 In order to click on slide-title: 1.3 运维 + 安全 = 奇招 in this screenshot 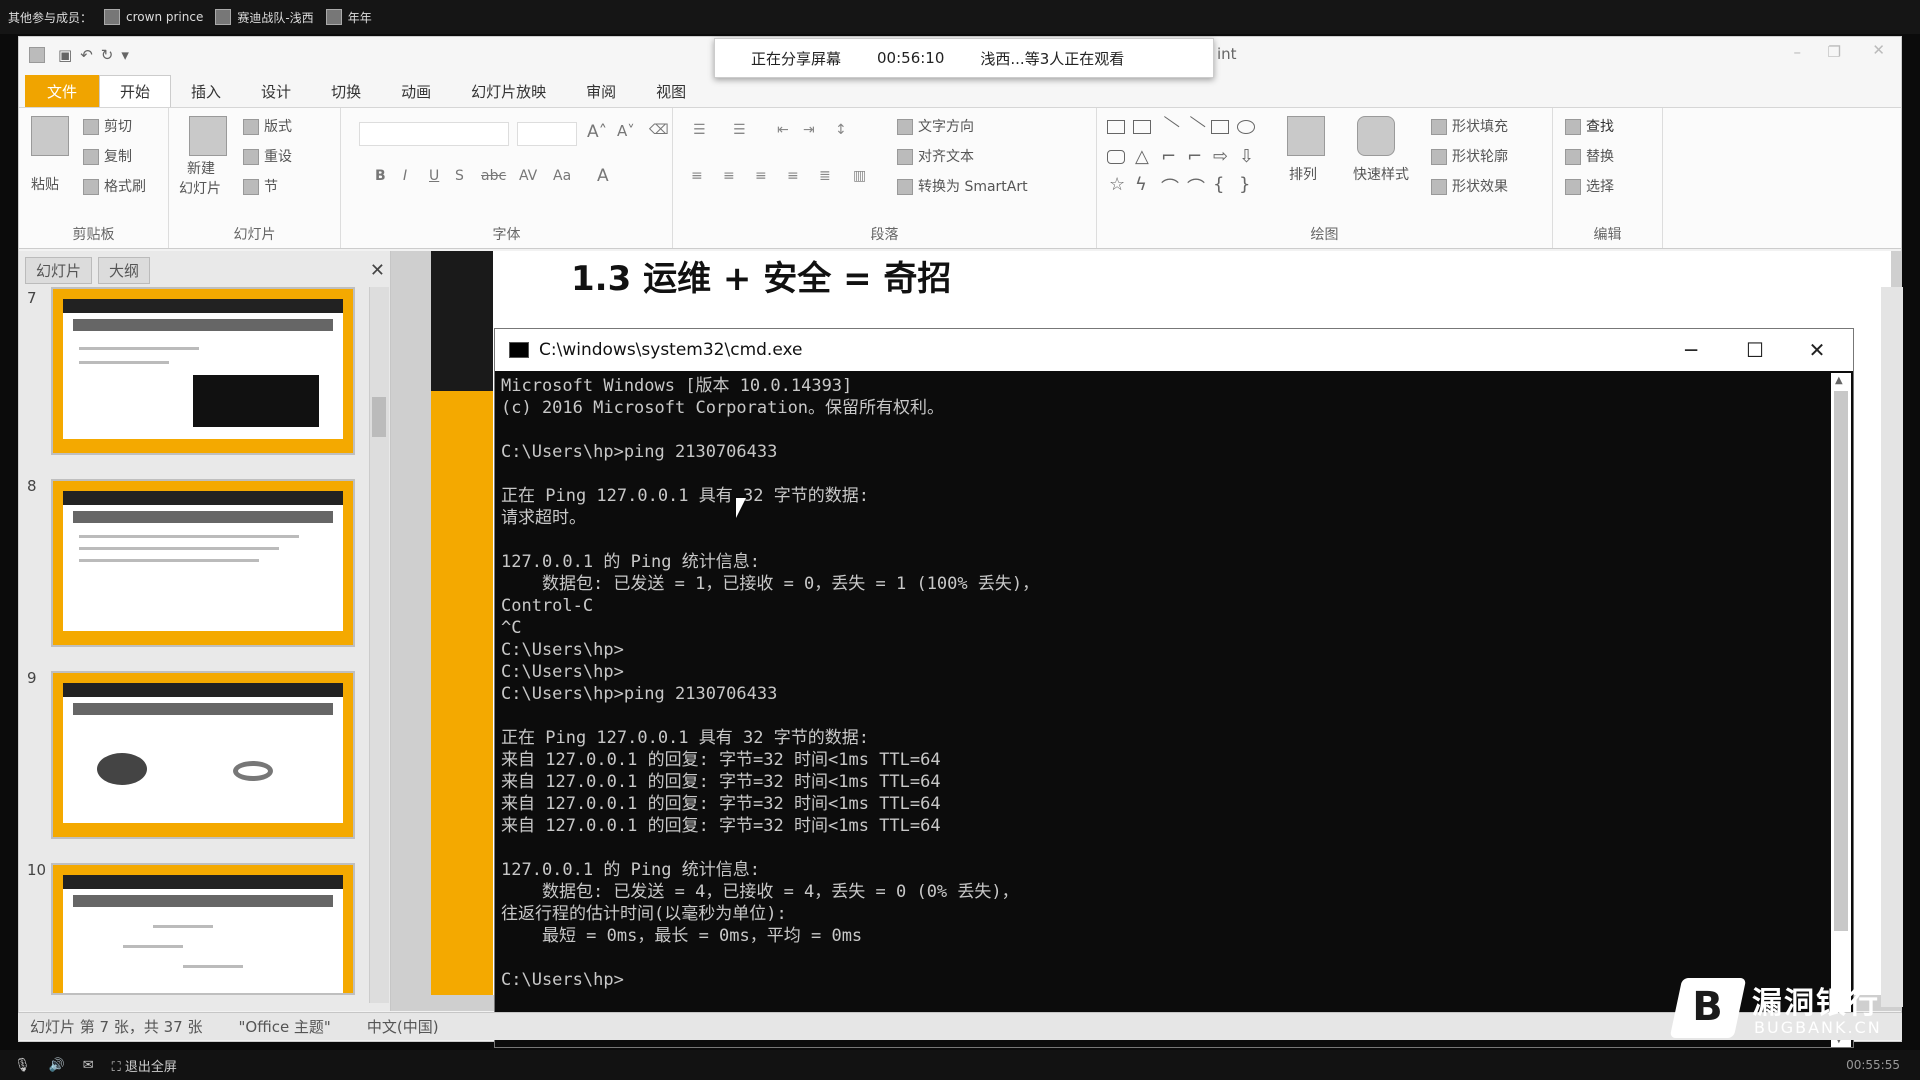, I will do `click(761, 275)`.